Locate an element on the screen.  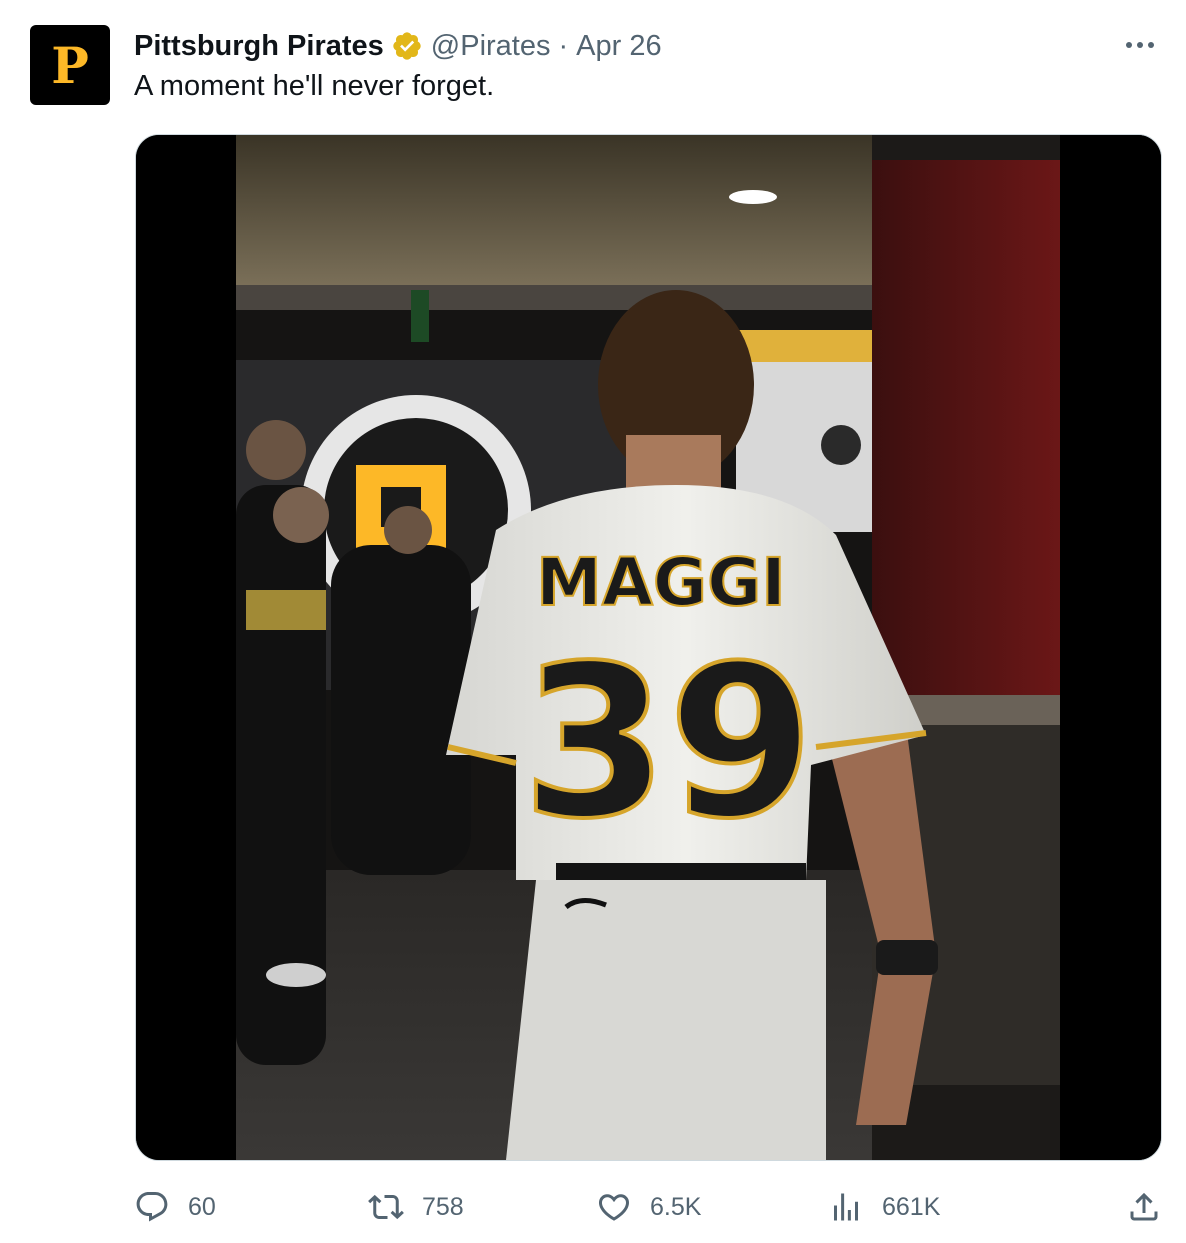
reply-bubble-icon is located at coordinates (152, 1207).